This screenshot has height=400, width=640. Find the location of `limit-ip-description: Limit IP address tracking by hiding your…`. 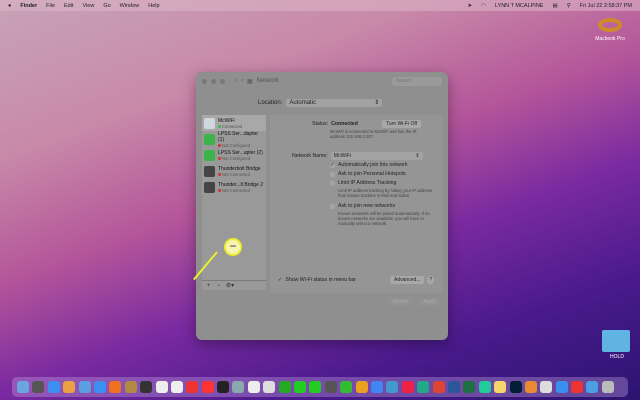

limit-ip-description: Limit IP address tracking by hiding your… is located at coordinates (385, 193).